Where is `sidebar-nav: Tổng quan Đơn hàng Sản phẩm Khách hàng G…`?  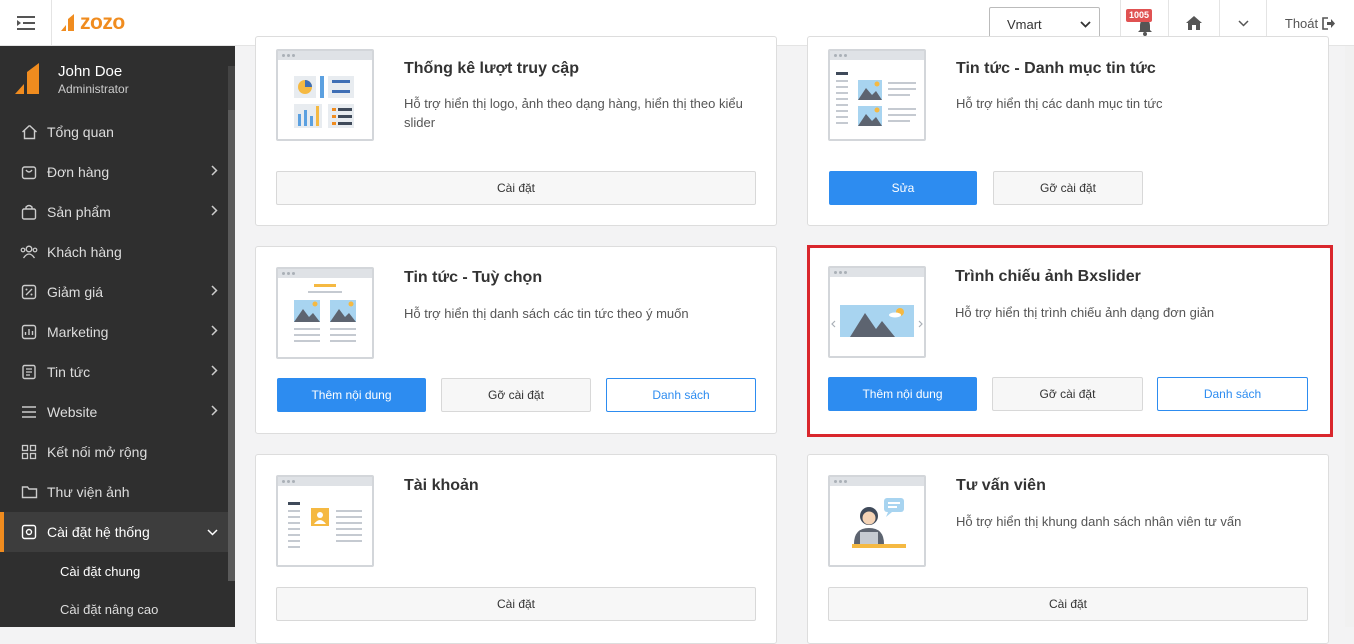 sidebar-nav: Tổng quan Đơn hàng Sản phẩm Khách hàng G… is located at coordinates (117, 370).